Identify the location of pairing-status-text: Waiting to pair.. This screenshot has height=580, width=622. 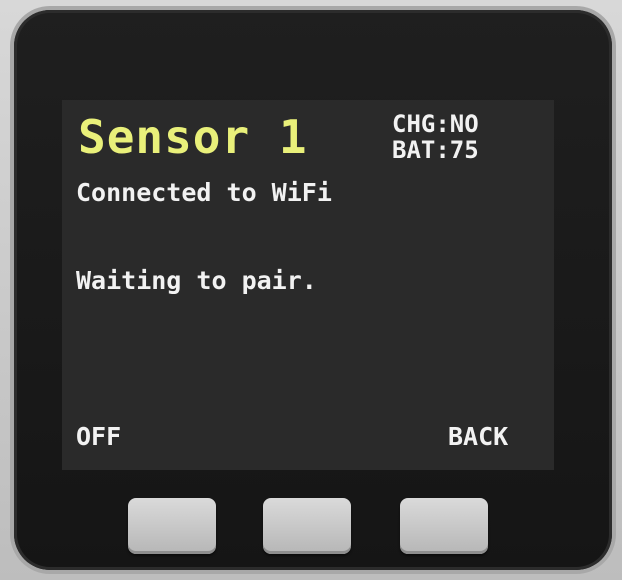
(196, 280).